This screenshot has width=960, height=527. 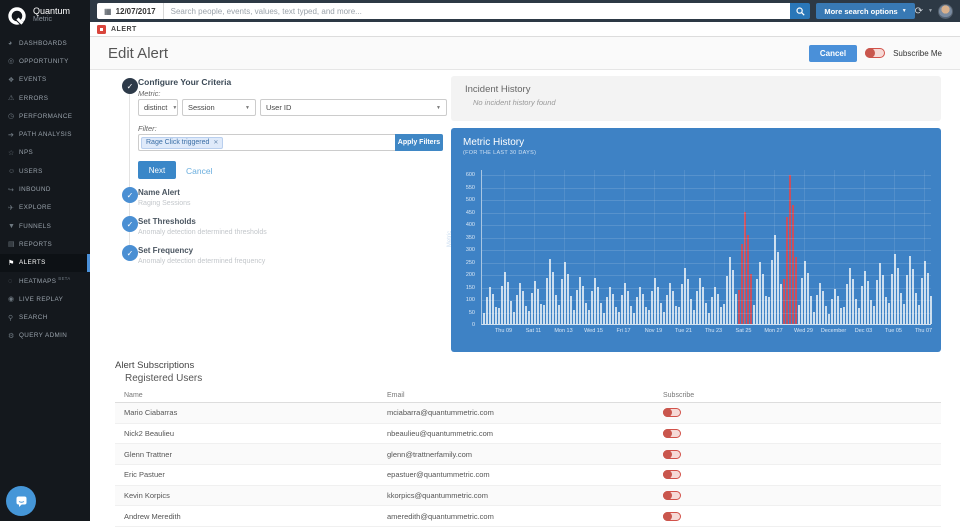 What do you see at coordinates (45, 208) in the screenshot?
I see `sidebar-item-explore: ✈ EXPLORE` at bounding box center [45, 208].